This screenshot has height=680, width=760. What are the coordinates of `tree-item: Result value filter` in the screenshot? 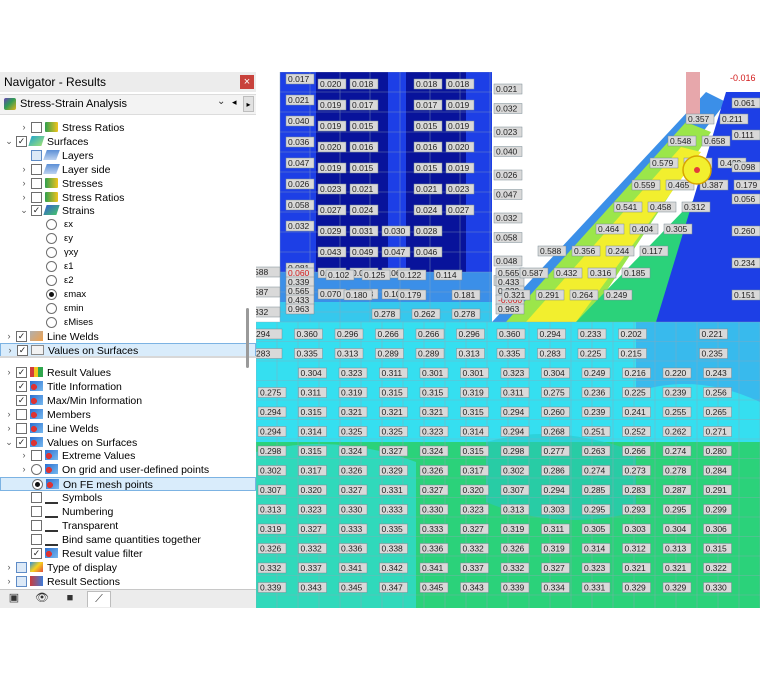 It's located at (128, 554).